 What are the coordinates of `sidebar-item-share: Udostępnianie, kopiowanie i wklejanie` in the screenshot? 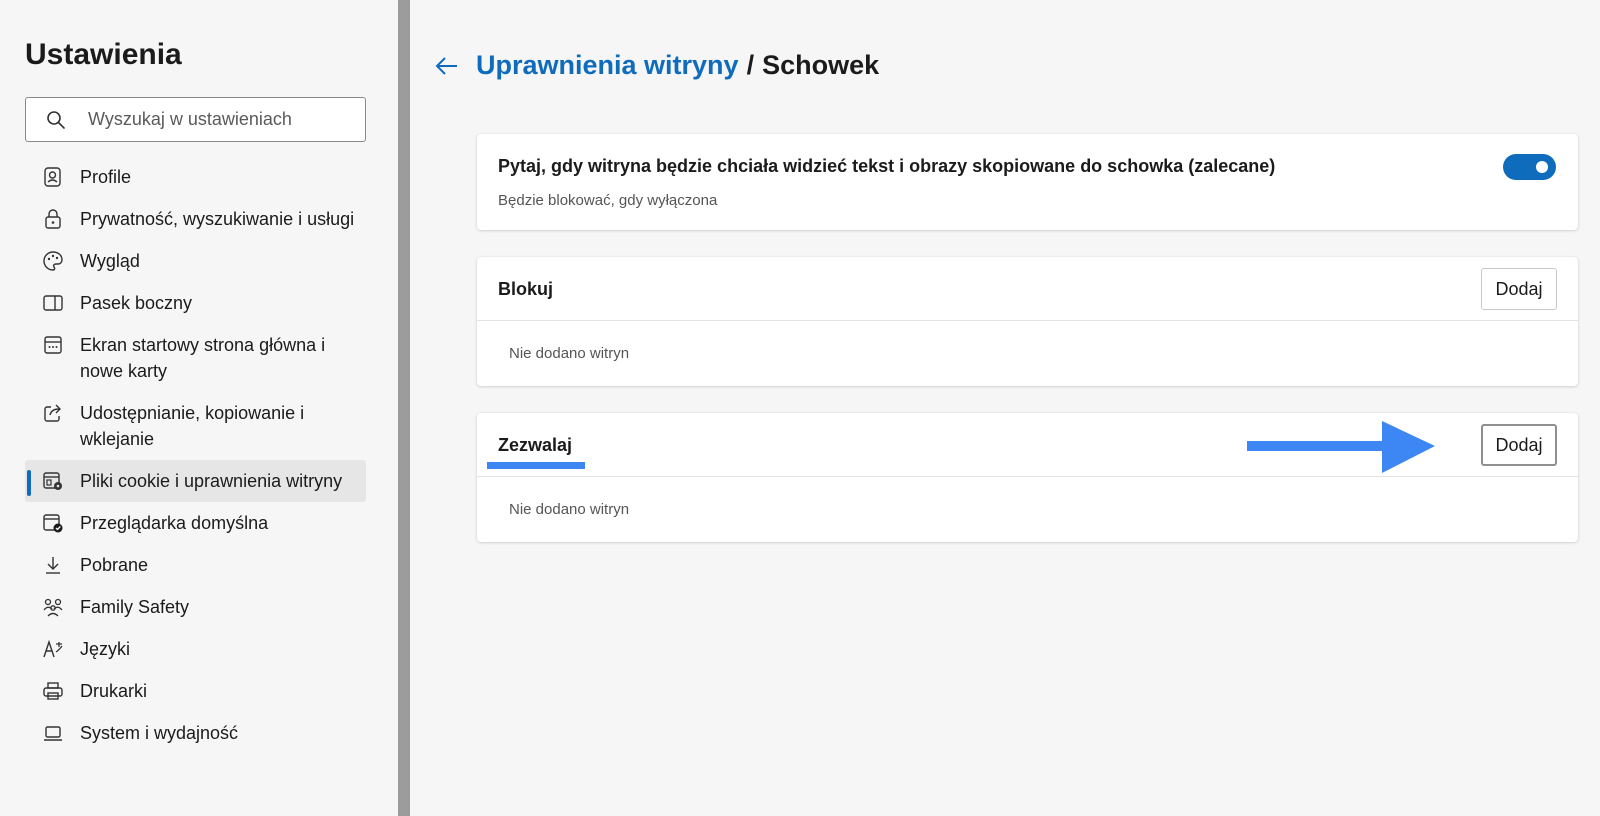 It's located at (195, 426).